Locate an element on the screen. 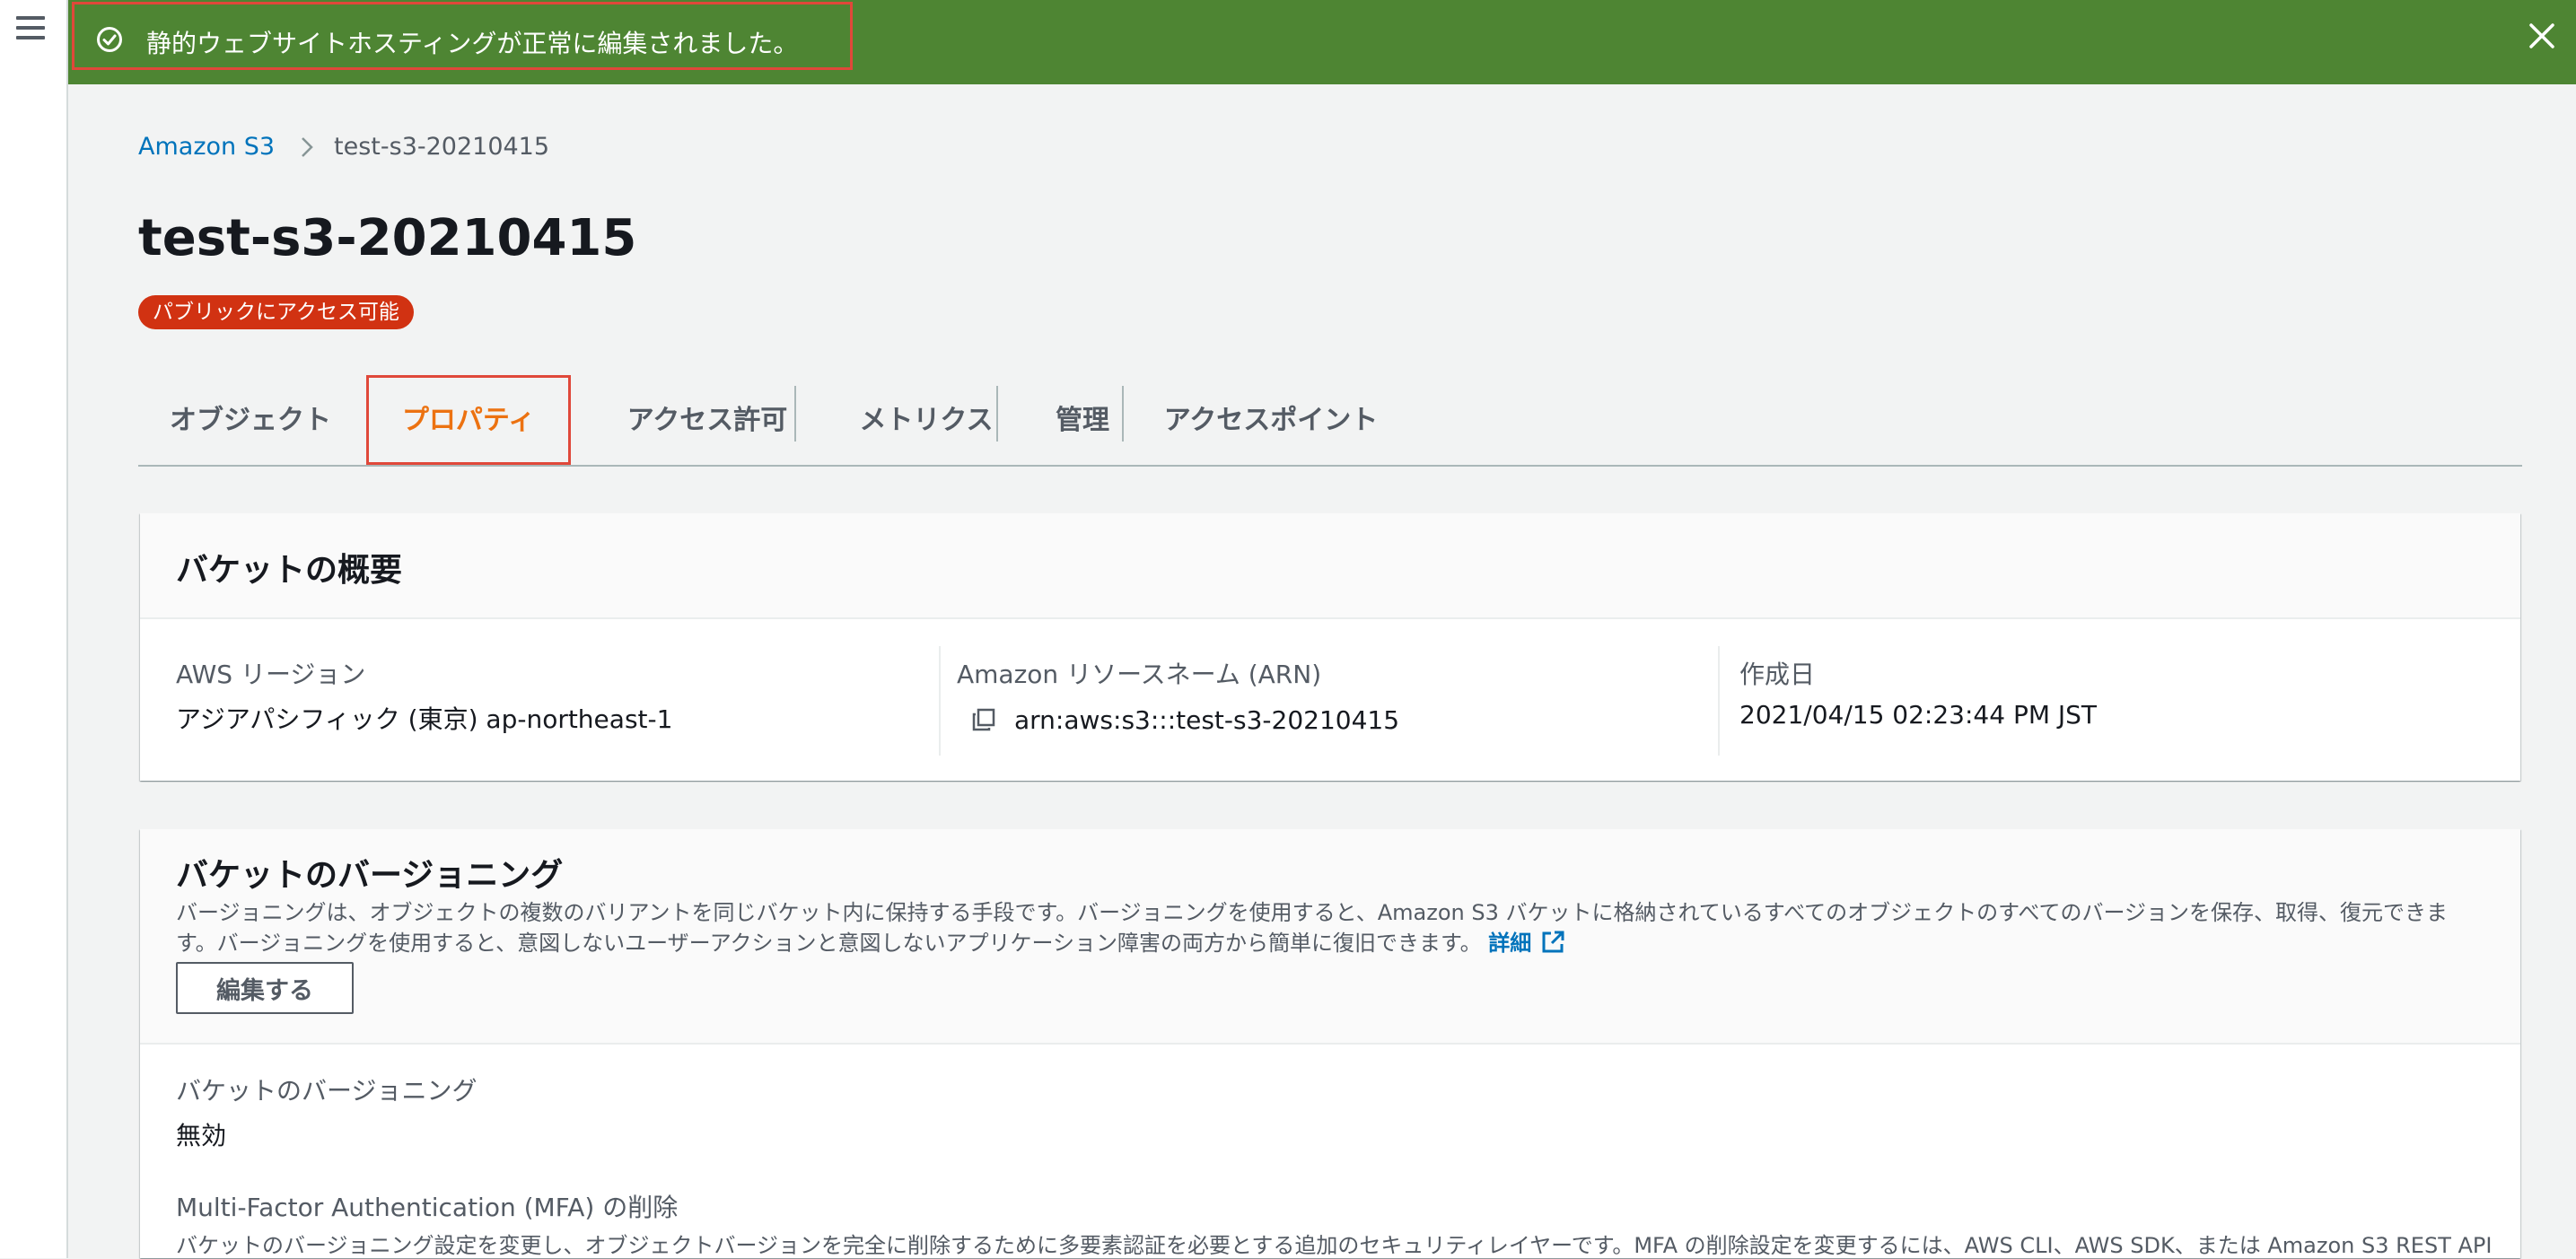 This screenshot has width=2576, height=1259. chevron-right-icon is located at coordinates (307, 146).